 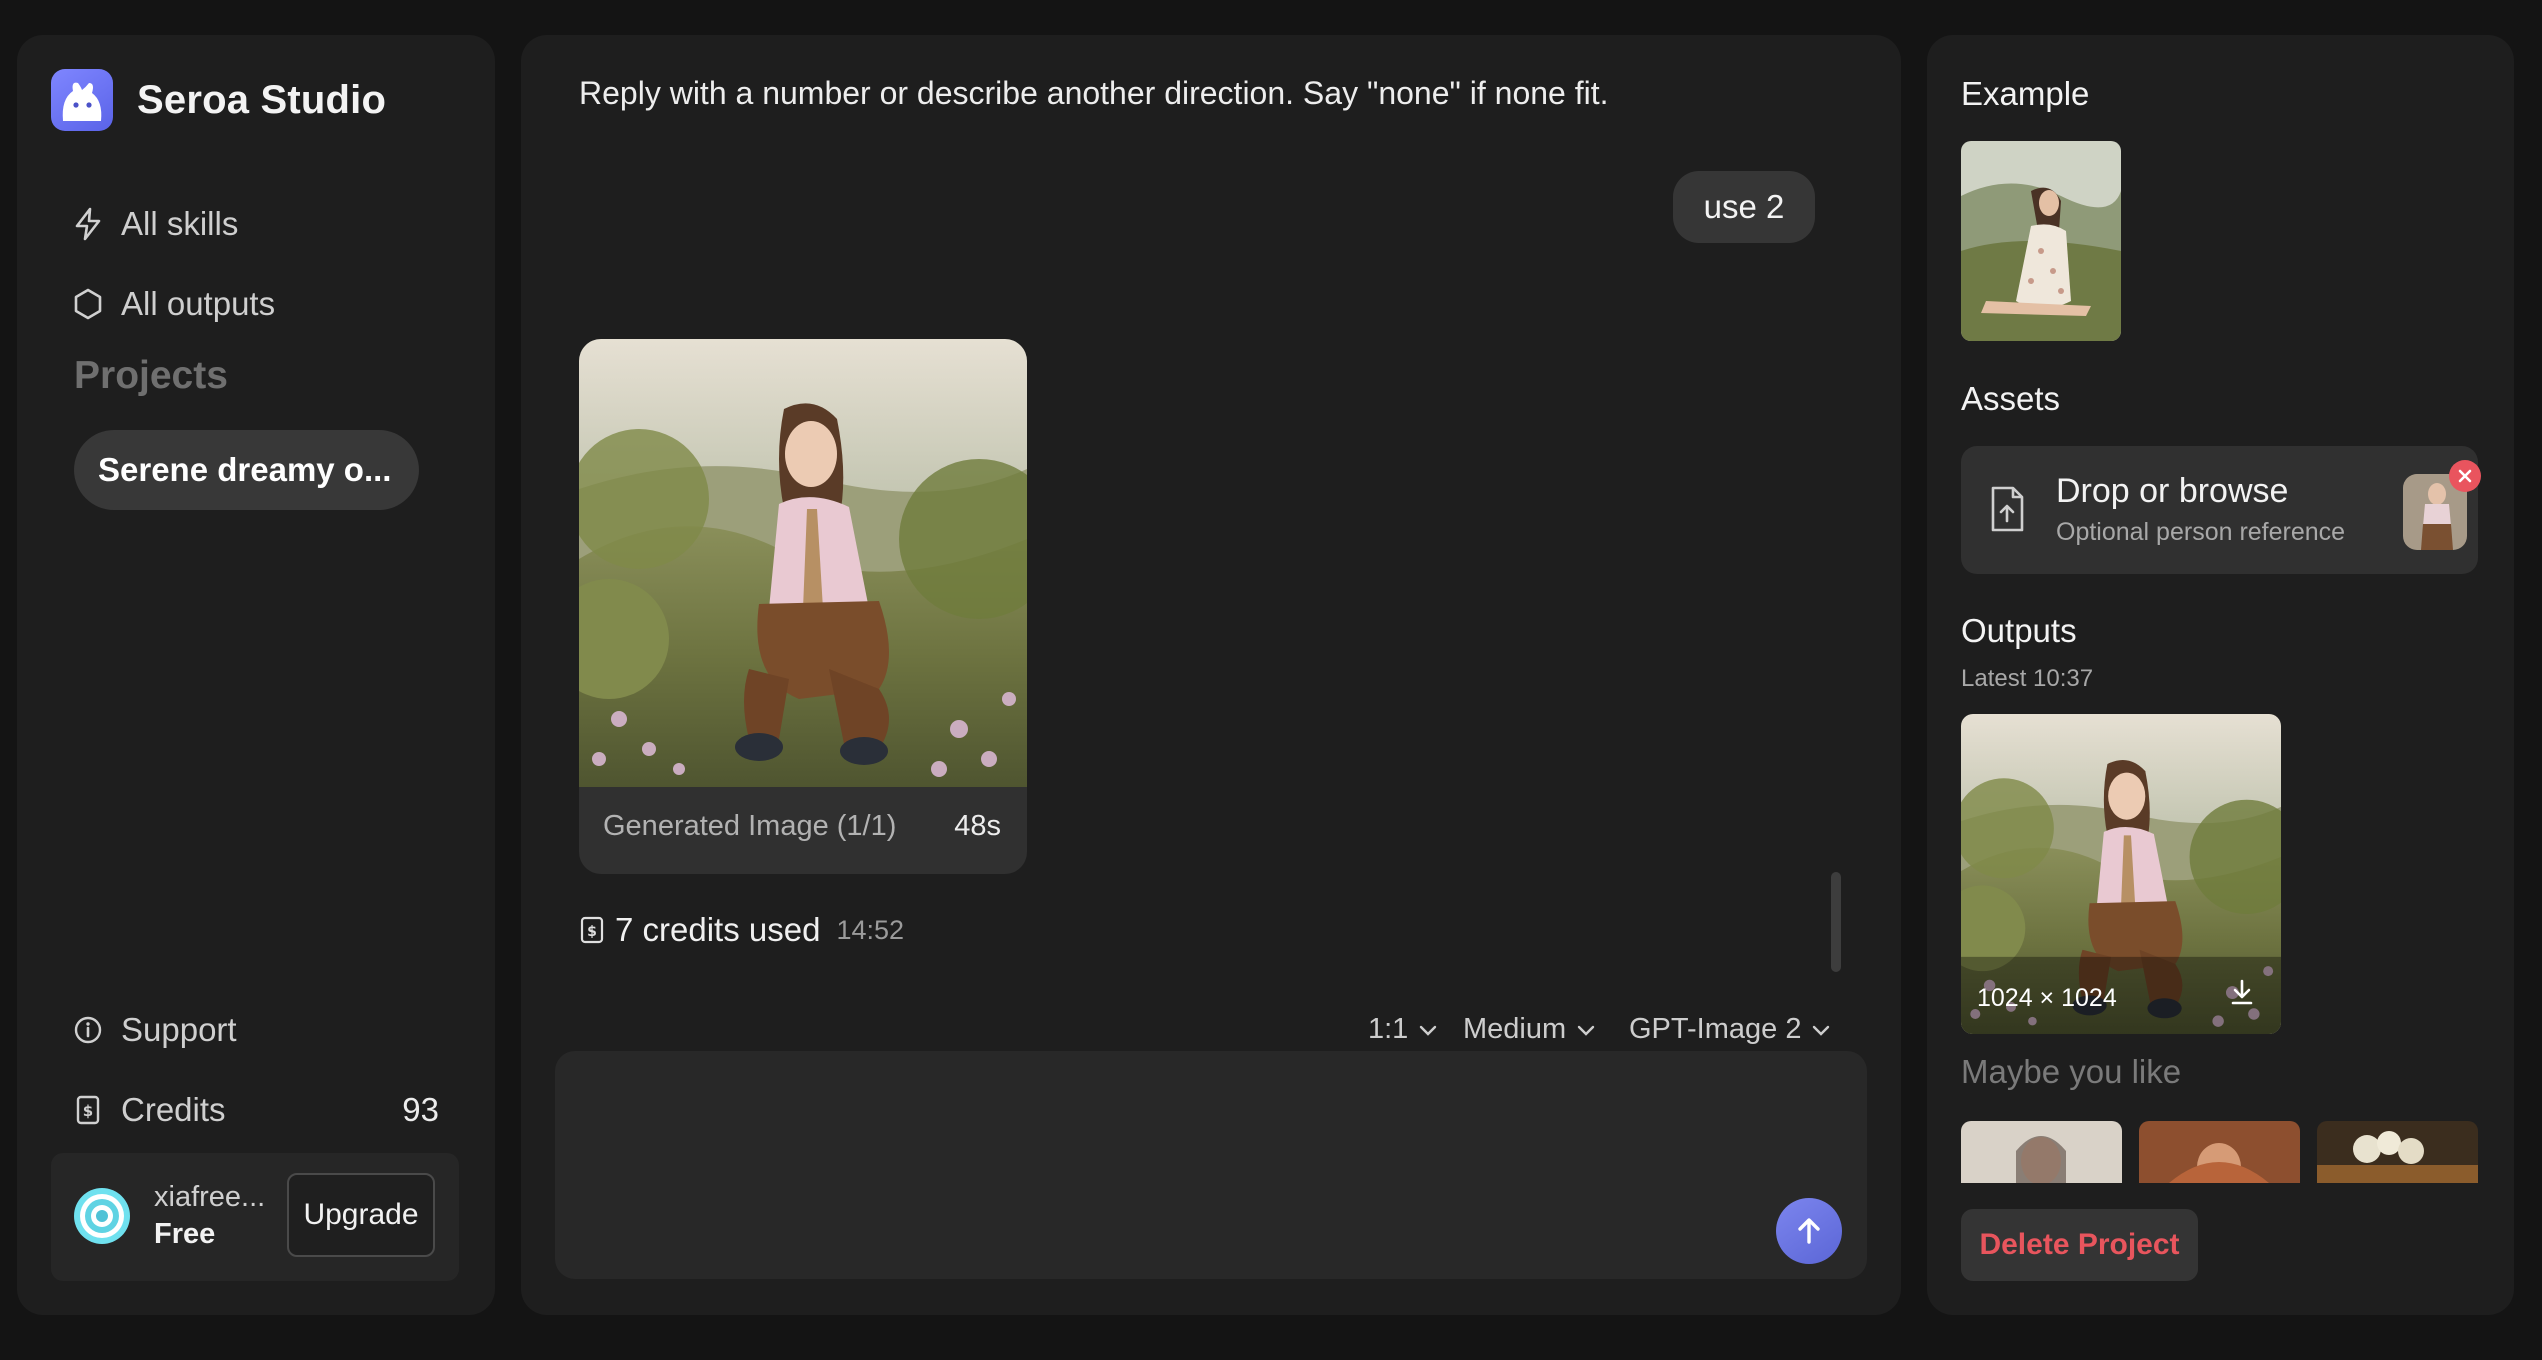 I want to click on send-button, so click(x=1809, y=1231).